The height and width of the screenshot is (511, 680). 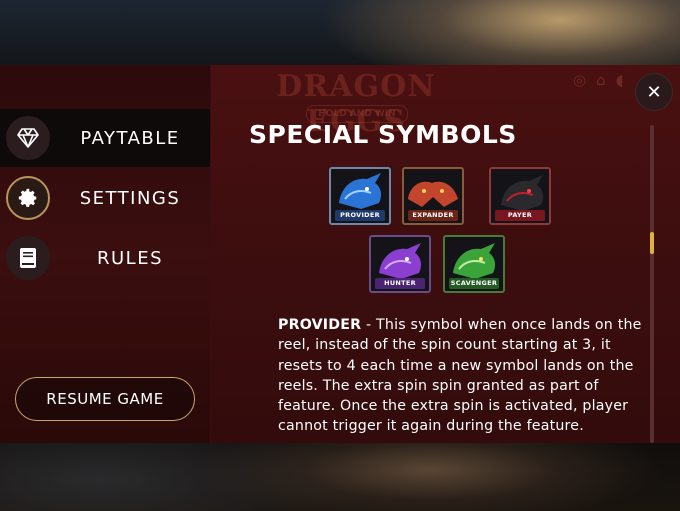 I want to click on menu-item-paytable: PAYTABLE, so click(x=105, y=138).